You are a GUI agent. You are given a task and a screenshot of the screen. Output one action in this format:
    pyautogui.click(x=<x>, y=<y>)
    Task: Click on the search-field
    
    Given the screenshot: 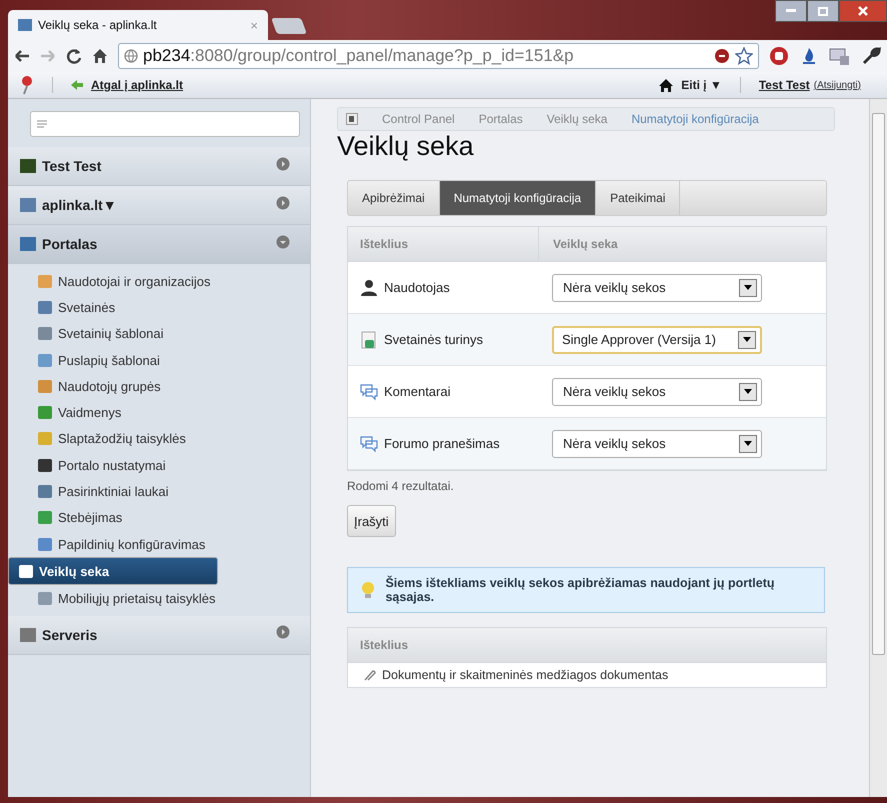 What is the action you would take?
    pyautogui.click(x=165, y=124)
    